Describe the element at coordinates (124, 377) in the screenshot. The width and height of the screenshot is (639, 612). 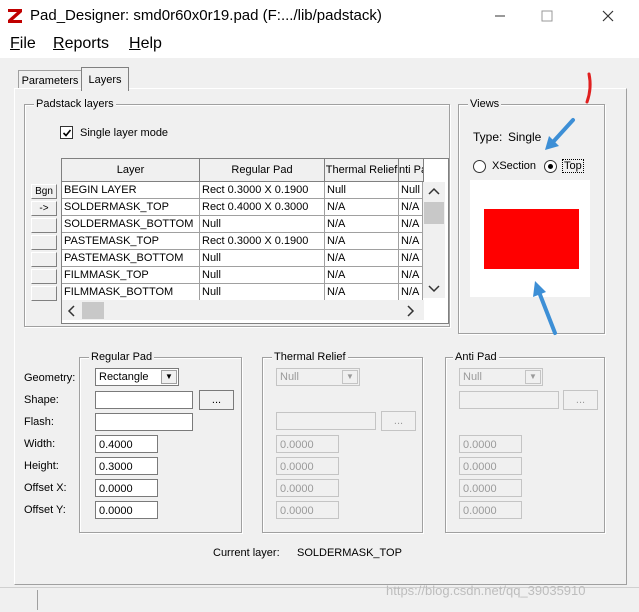
I see `regular-pad-geometry-value: Rectangle` at that location.